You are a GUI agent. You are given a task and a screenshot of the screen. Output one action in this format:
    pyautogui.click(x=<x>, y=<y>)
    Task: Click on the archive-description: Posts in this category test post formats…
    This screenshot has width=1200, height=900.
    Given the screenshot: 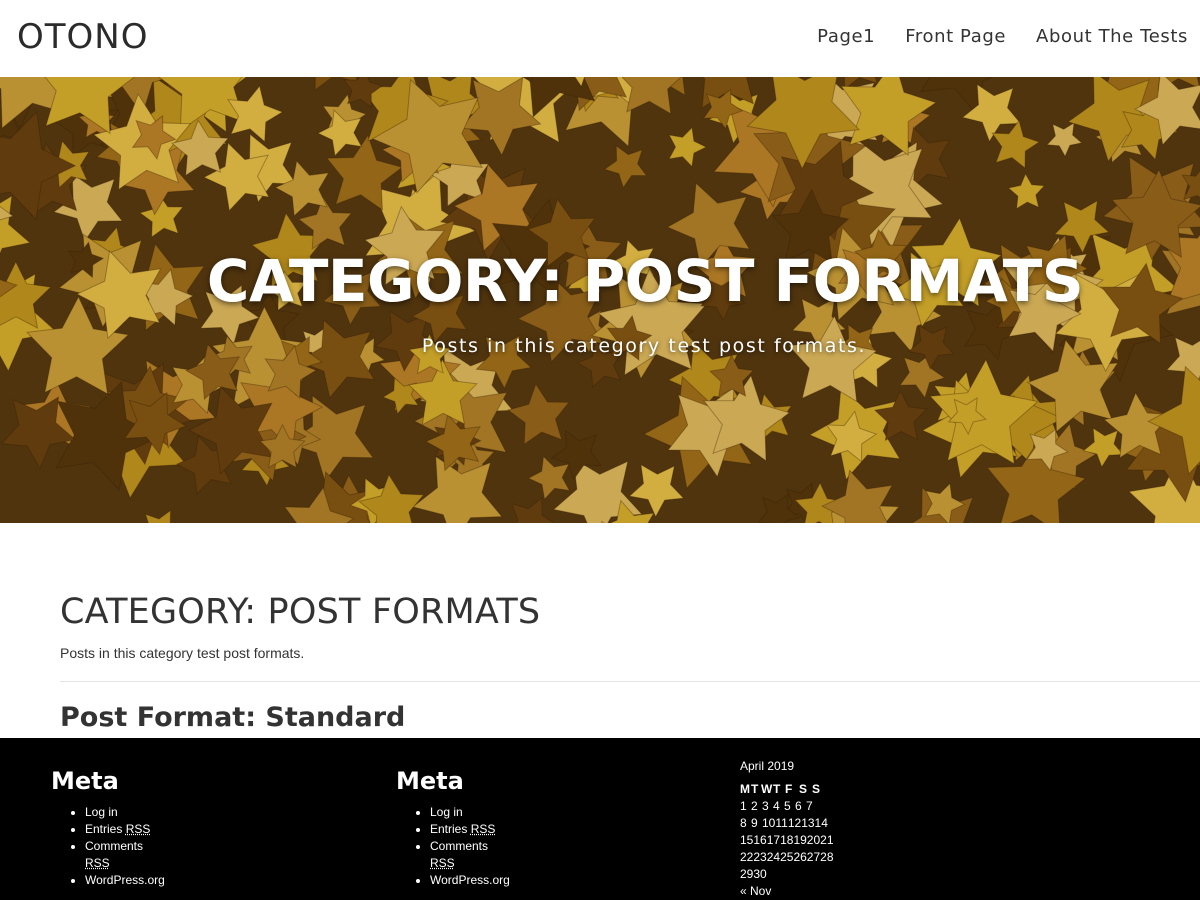 What is the action you would take?
    pyautogui.click(x=182, y=653)
    